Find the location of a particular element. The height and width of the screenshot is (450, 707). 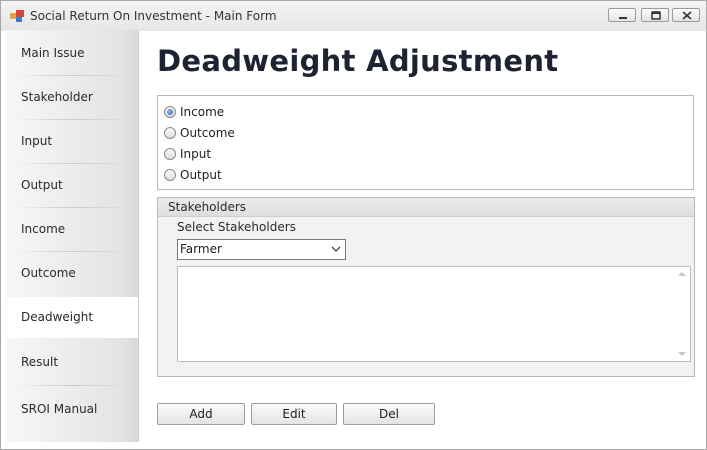

selected-stakeholder: Farmer is located at coordinates (201, 249).